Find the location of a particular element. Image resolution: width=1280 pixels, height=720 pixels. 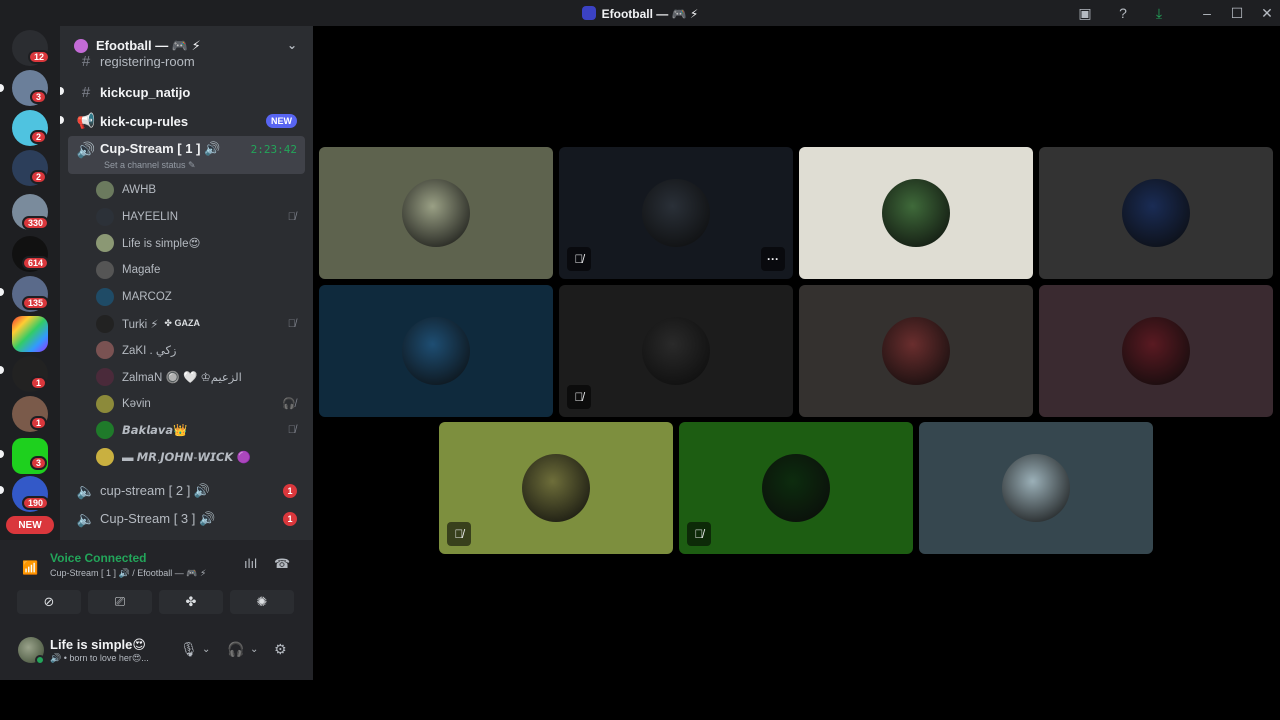

voice-user: Life is simple😍 is located at coordinates (199, 243).